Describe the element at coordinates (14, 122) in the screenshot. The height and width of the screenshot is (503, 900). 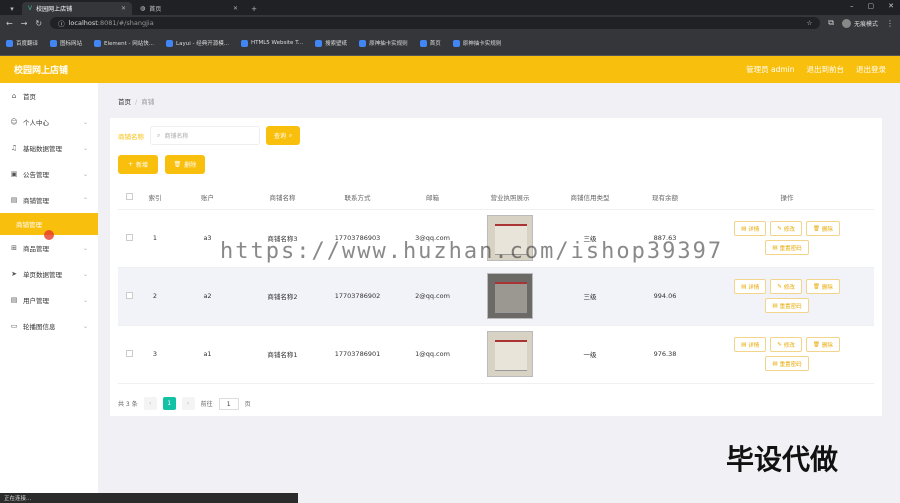
I see `user-icon: ☺` at that location.